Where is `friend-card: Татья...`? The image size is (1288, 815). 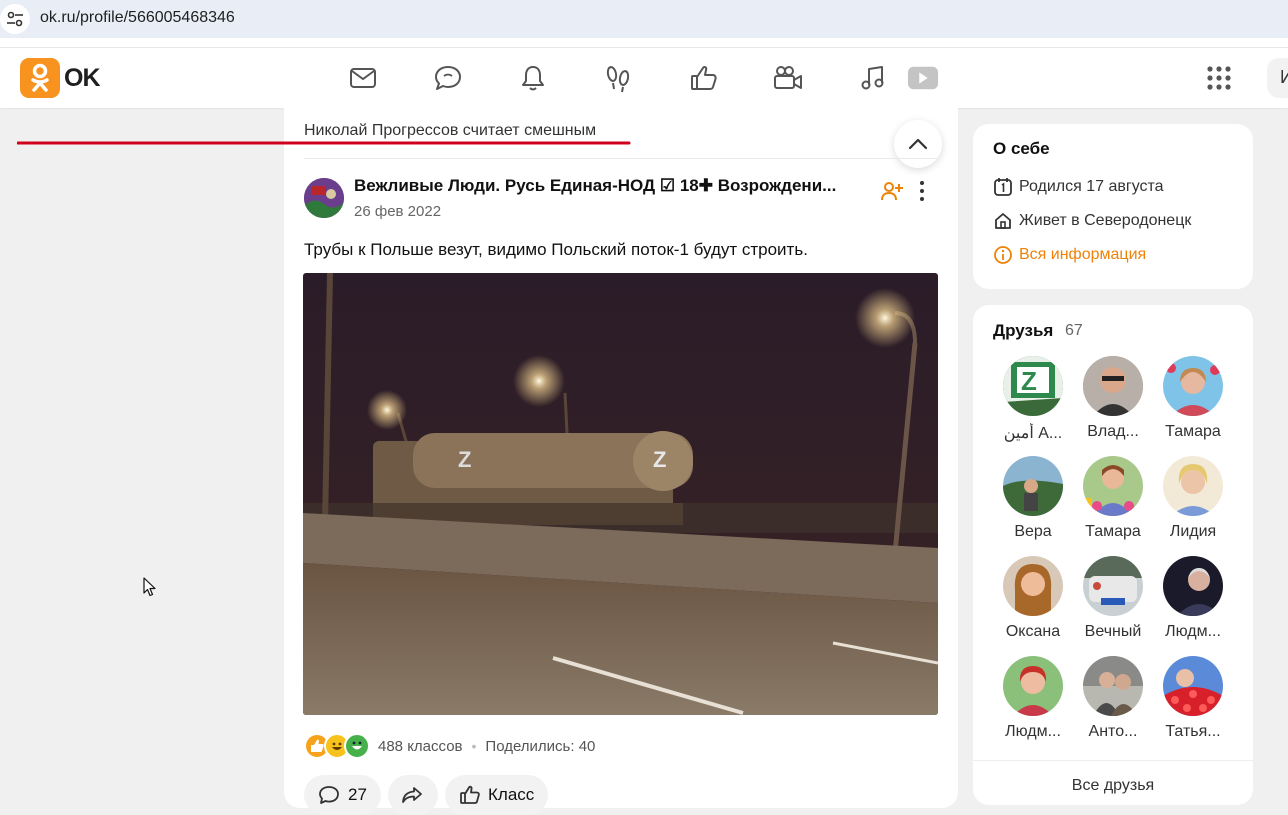
friend-card: Татья... is located at coordinates (1193, 698).